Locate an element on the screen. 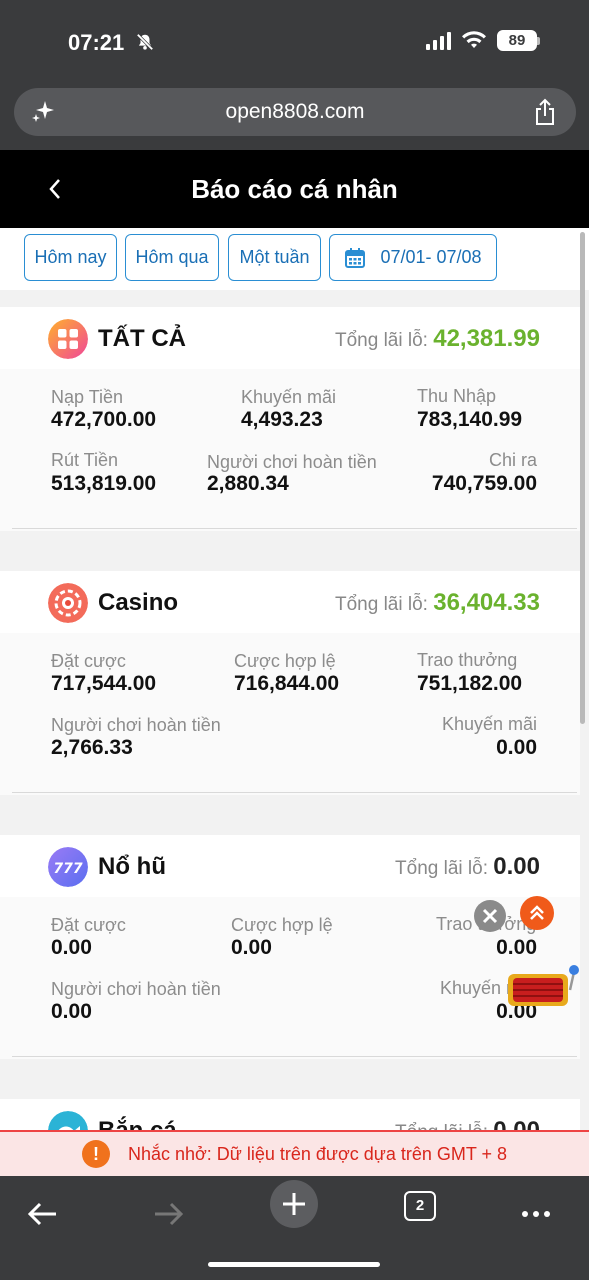  card-header: TẤT CẢ Tổng lãi lỗ: 42,381.99 is located at coordinates (290, 338).